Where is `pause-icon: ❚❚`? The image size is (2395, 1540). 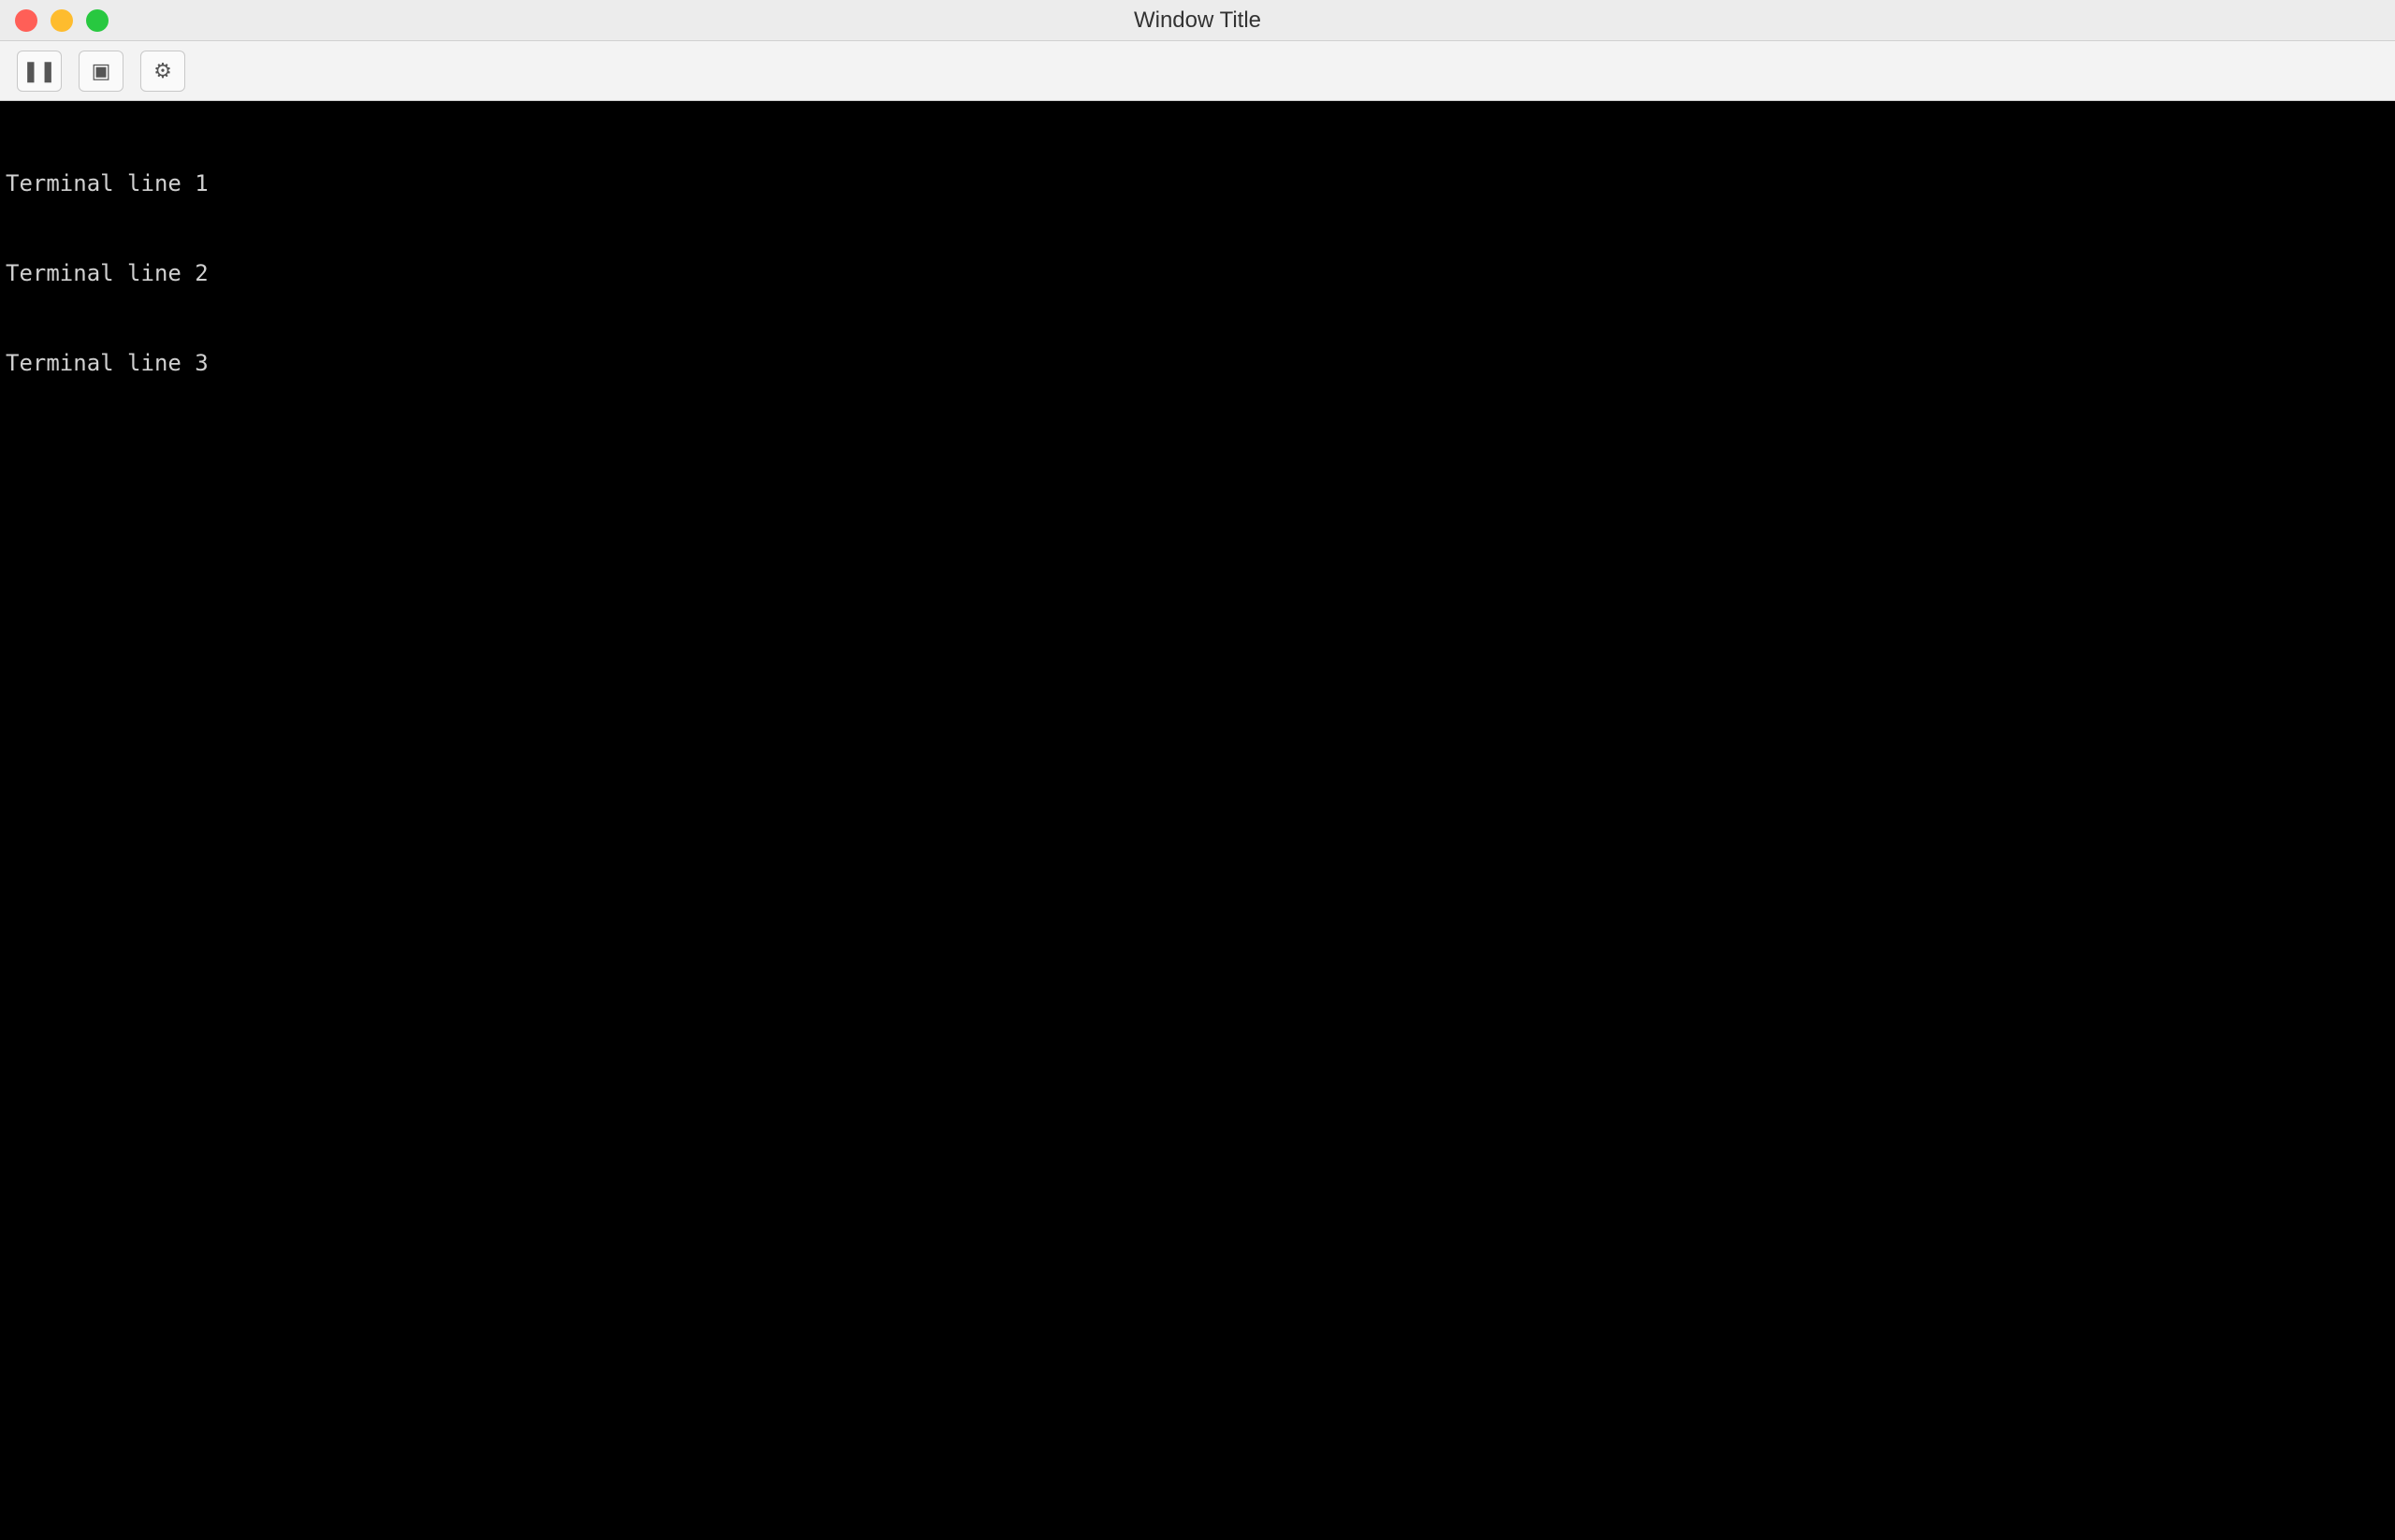
pause-icon: ❚❚ is located at coordinates (39, 70).